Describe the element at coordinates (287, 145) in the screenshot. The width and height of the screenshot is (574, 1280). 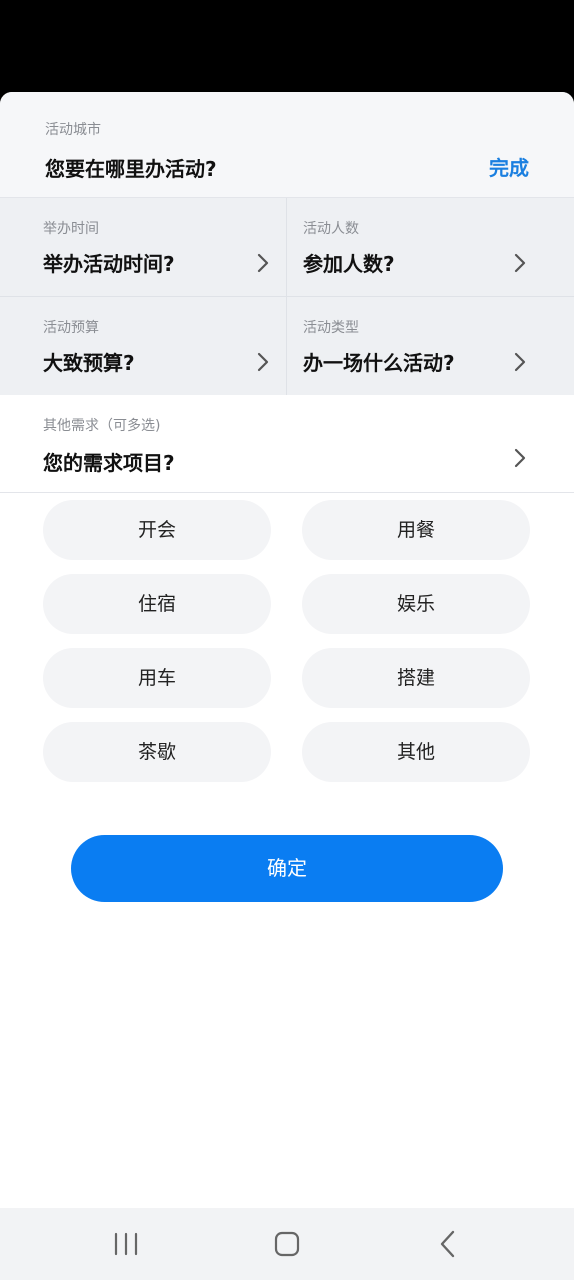
I see `city-section: 活动城市 您要在哪里办活动? 完成` at that location.